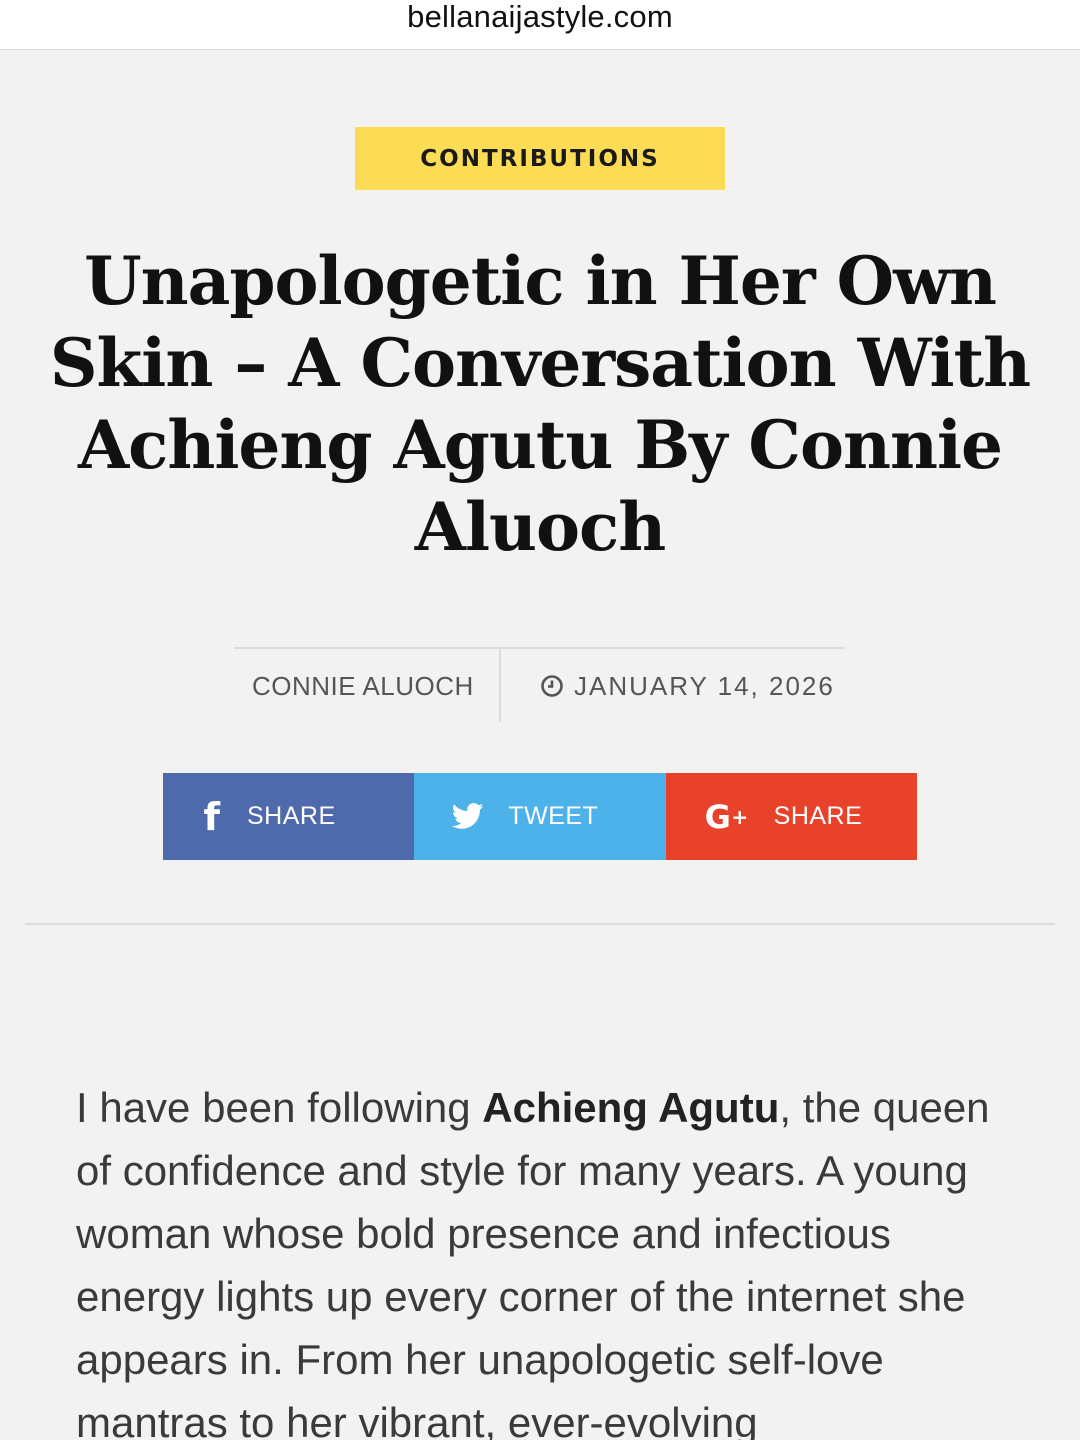 The width and height of the screenshot is (1080, 1440). I want to click on publish-date: JANUARY 14, 2026, so click(687, 686).